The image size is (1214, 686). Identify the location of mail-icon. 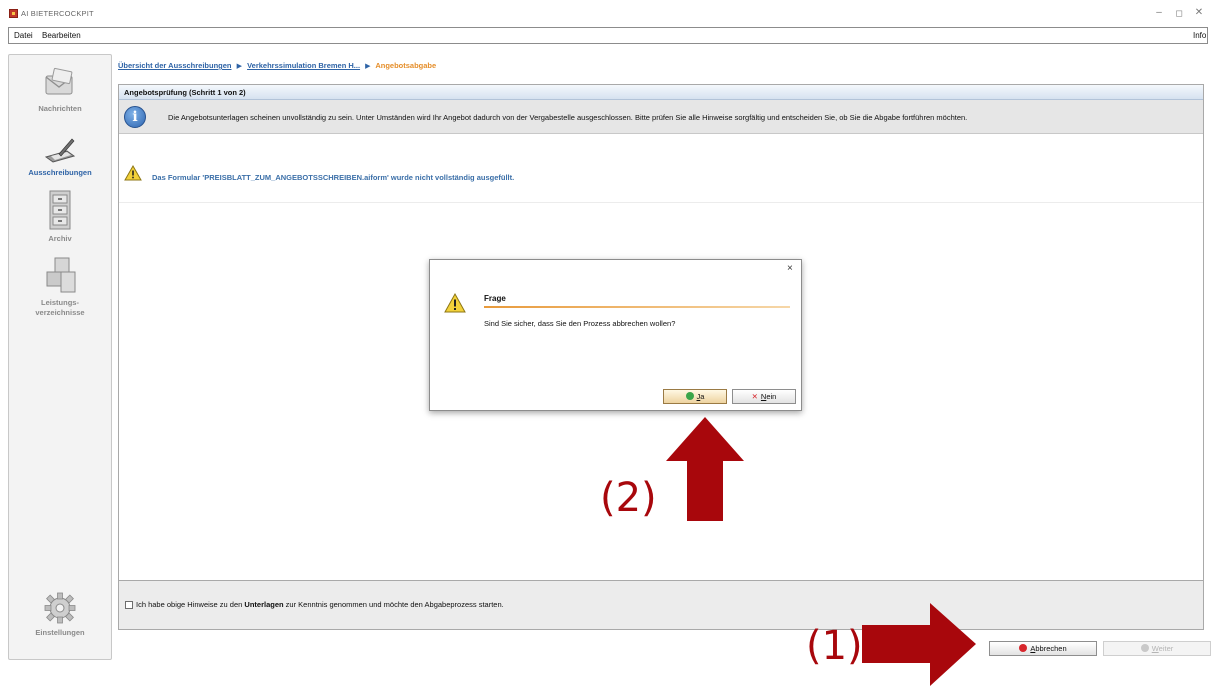
(59, 81).